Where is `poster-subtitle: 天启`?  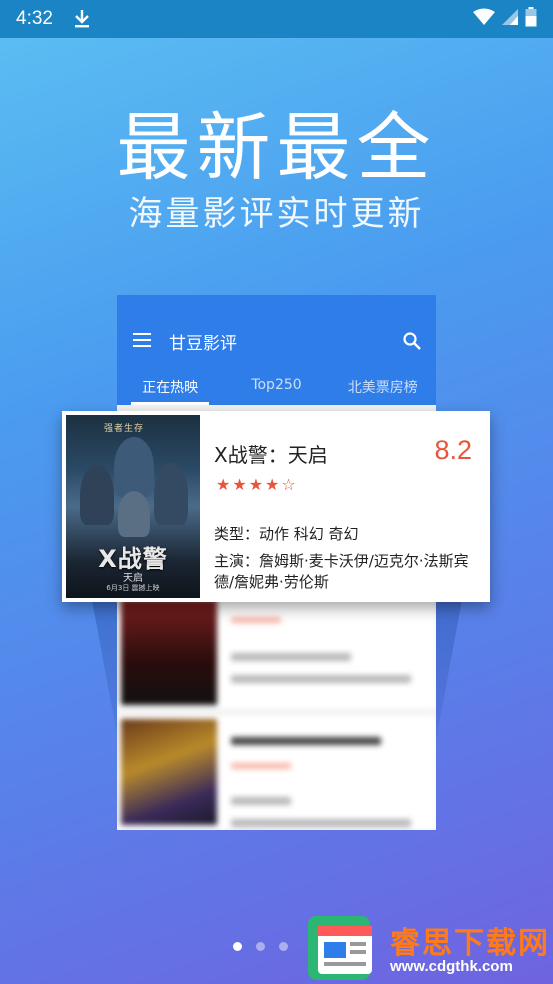 poster-subtitle: 天启 is located at coordinates (133, 578).